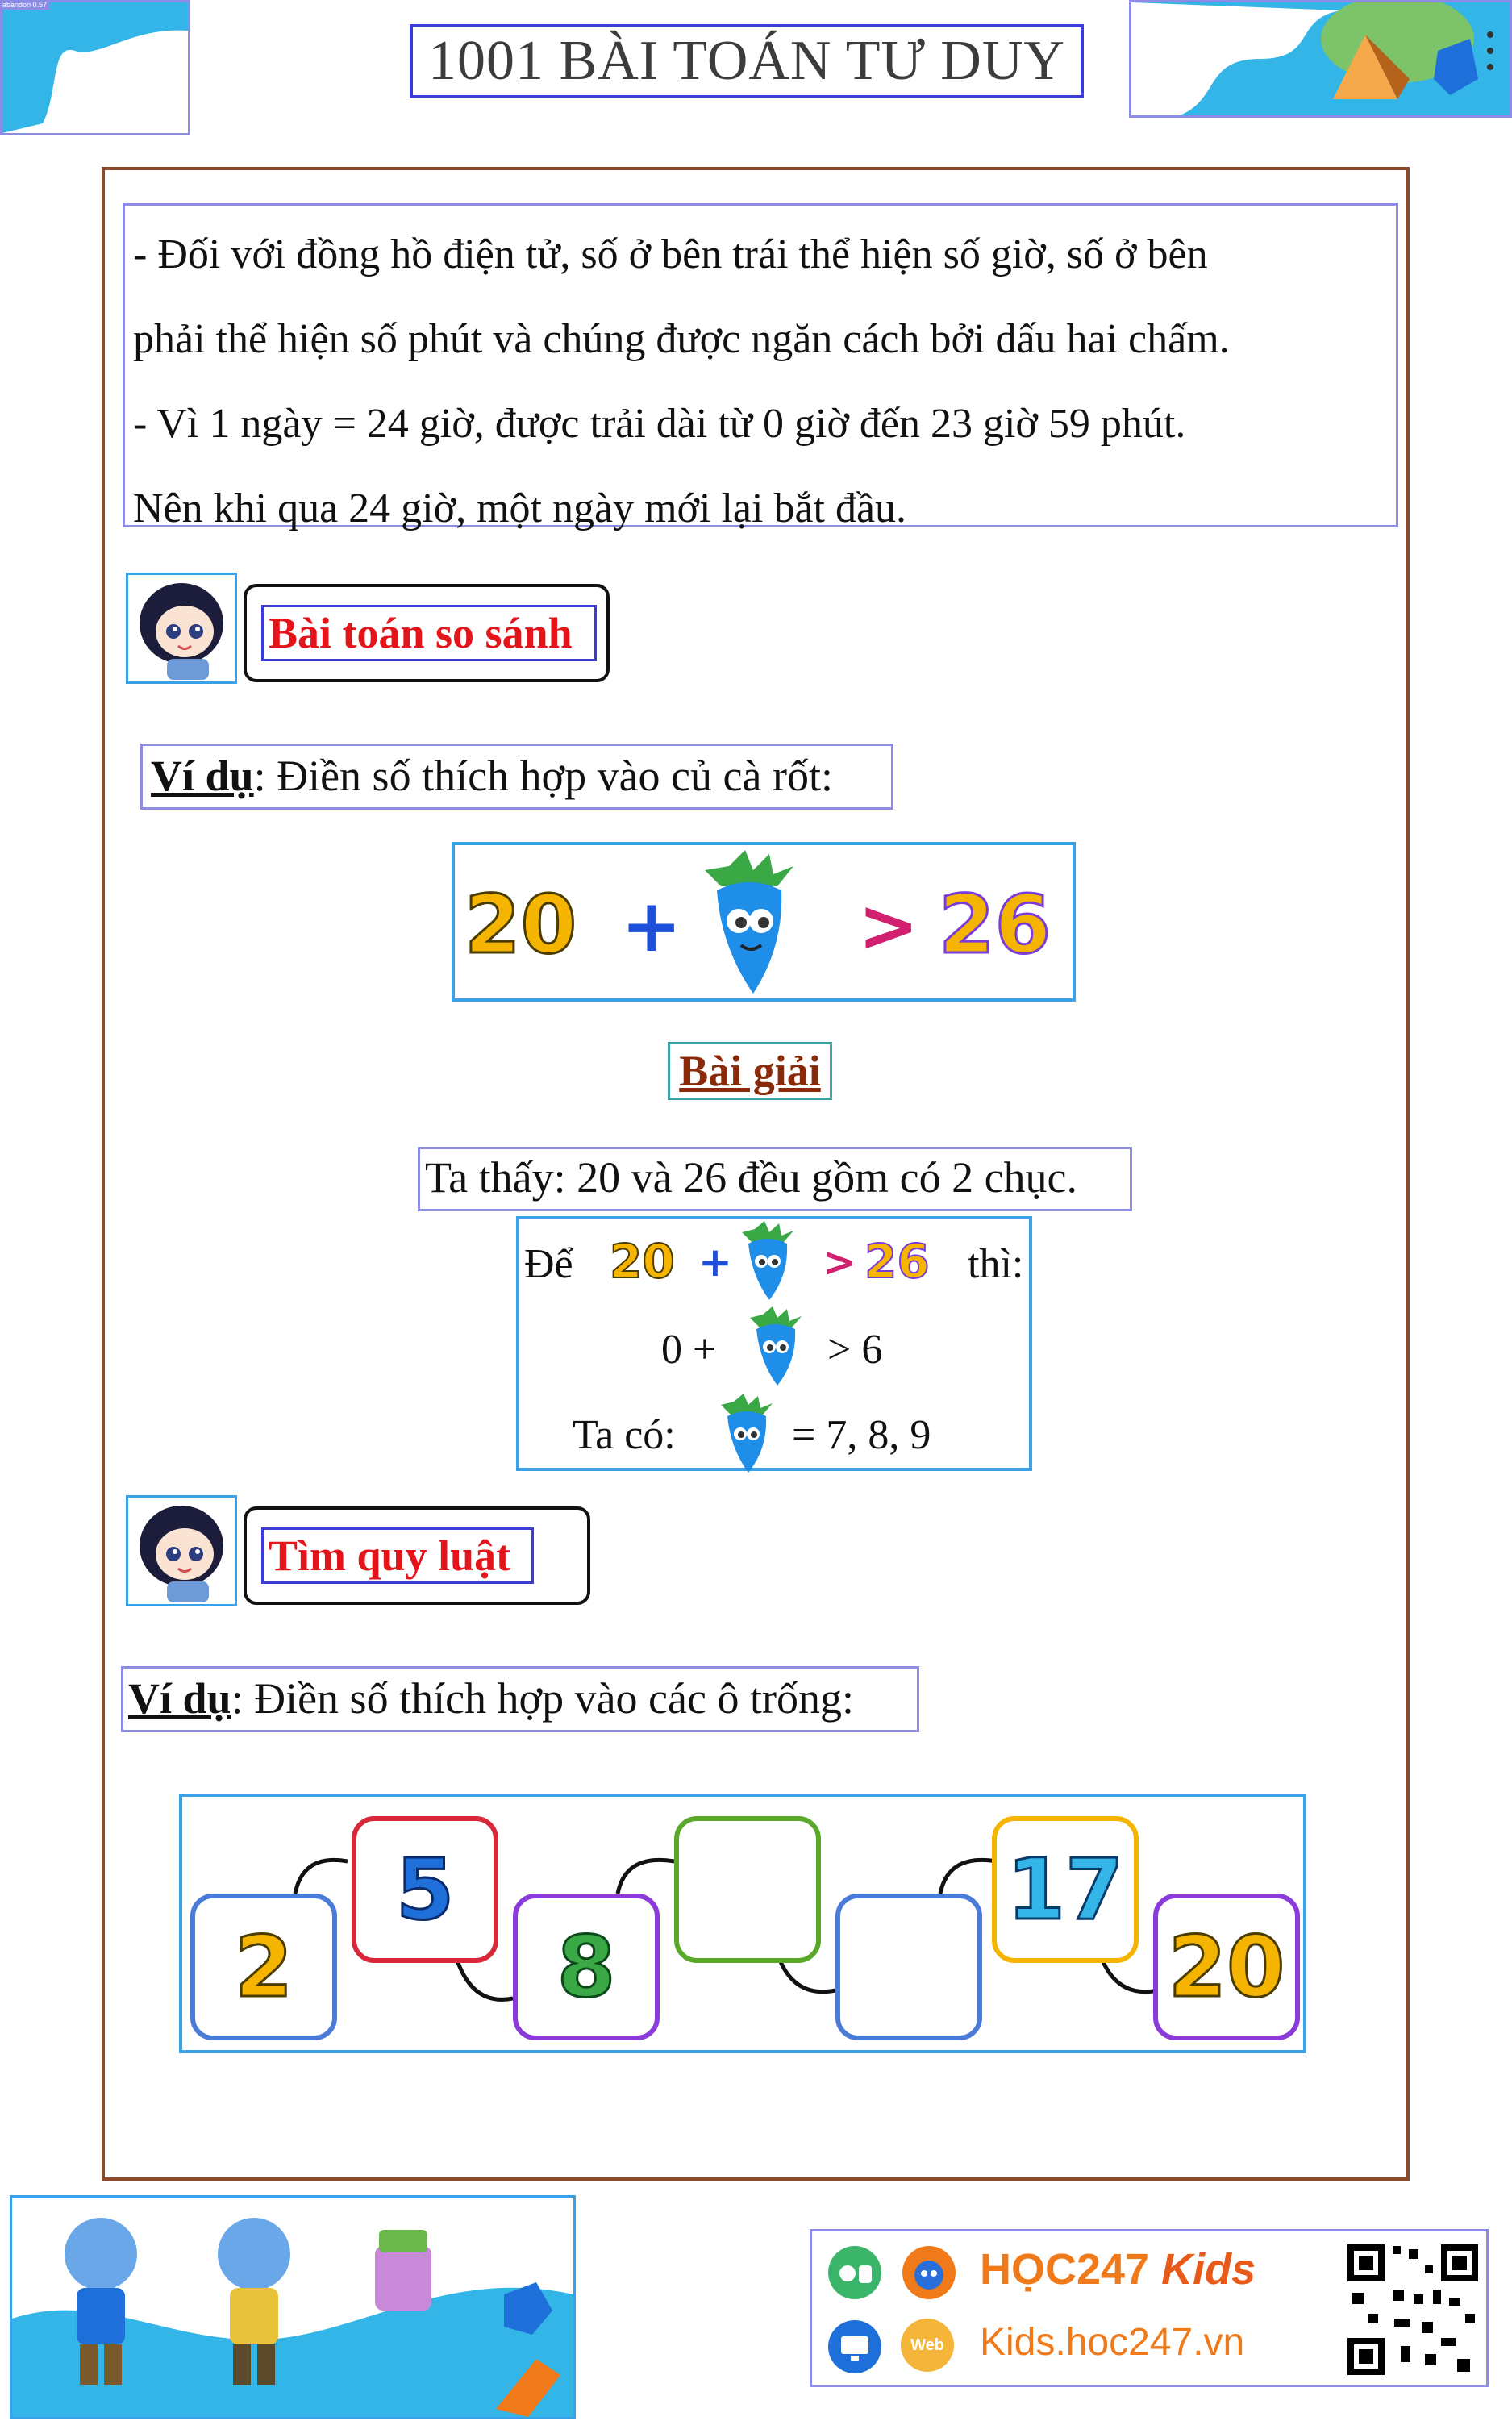 This screenshot has width=1512, height=2421. I want to click on carrot-equation-figure: 20 + > 26, so click(764, 922).